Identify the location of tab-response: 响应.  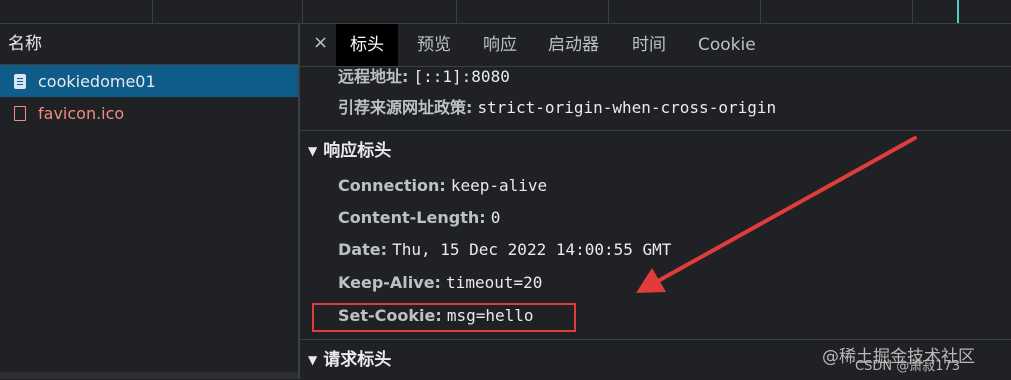
(500, 45).